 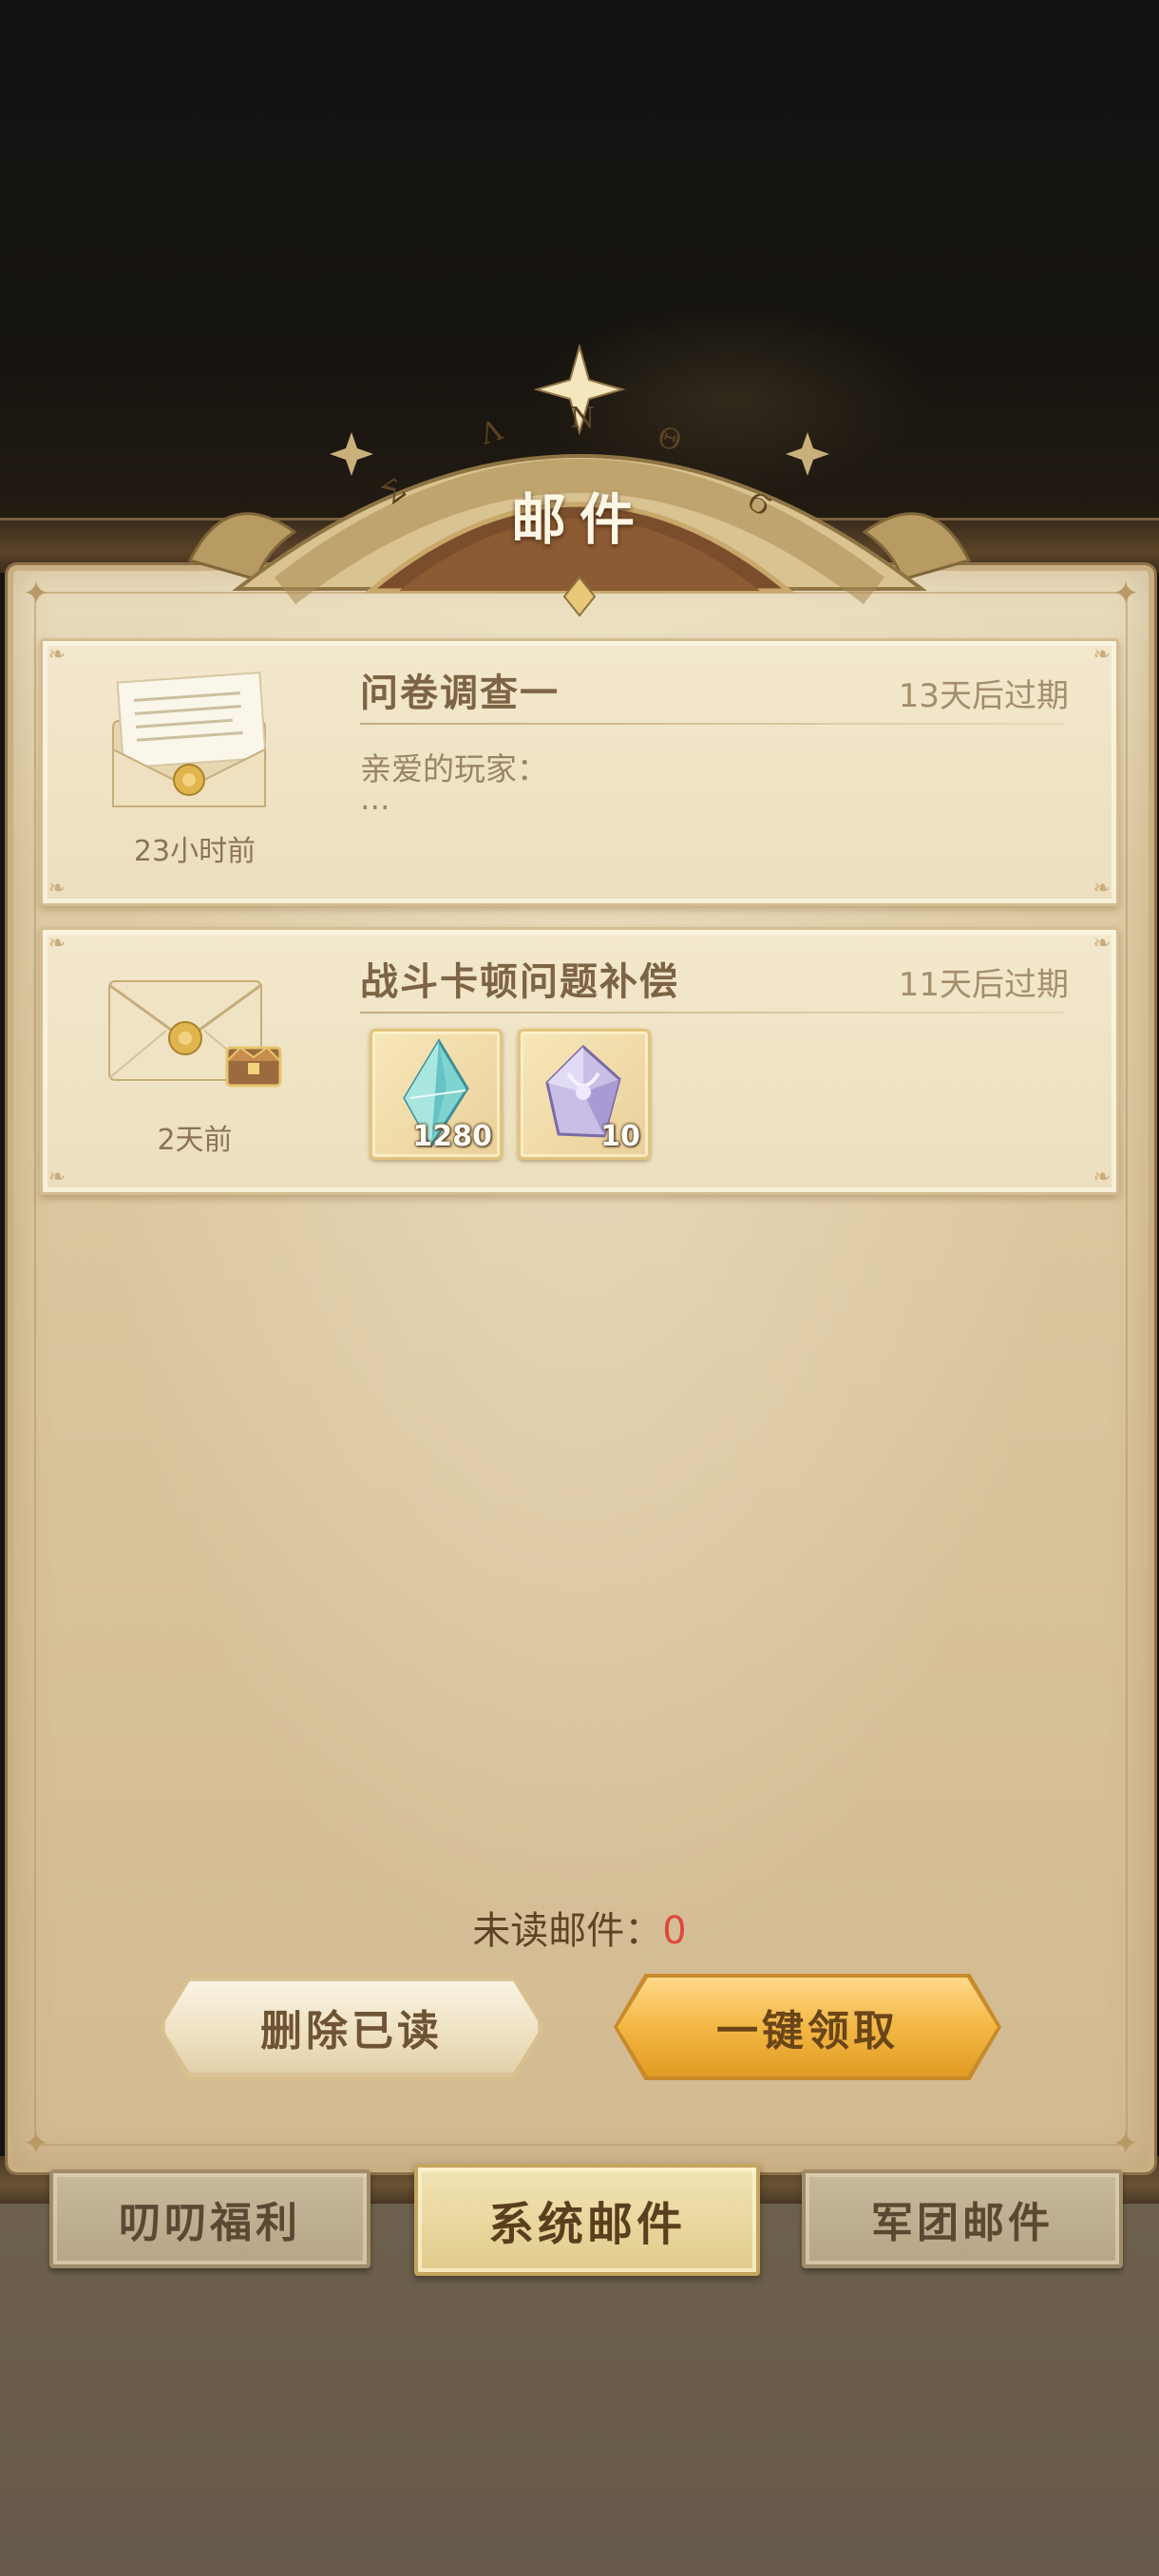 I want to click on unread-mail-count: 未读邮件：0, so click(x=579, y=1927).